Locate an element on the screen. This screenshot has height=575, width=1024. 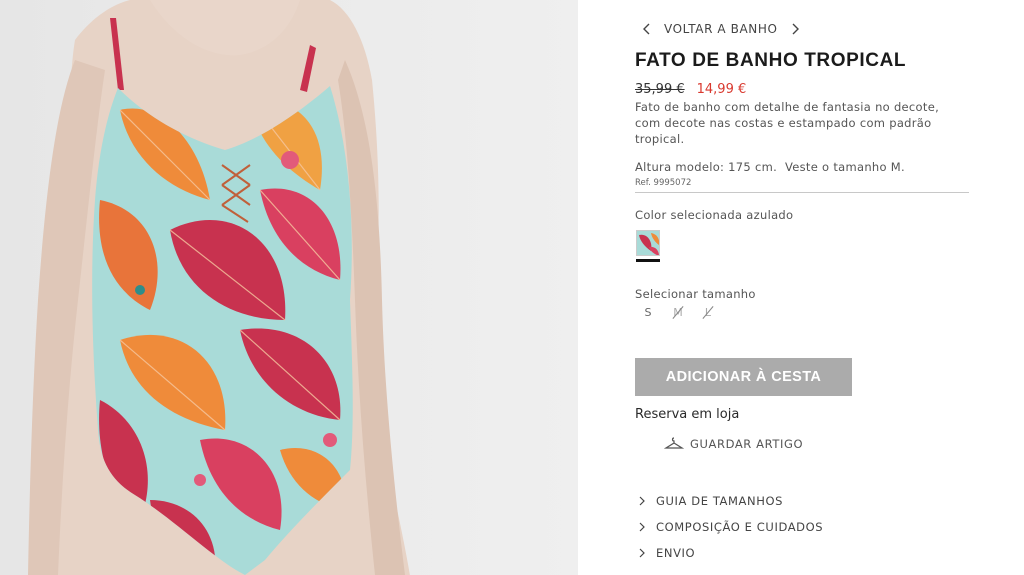
swatch-selected-indicator is located at coordinates (648, 260).